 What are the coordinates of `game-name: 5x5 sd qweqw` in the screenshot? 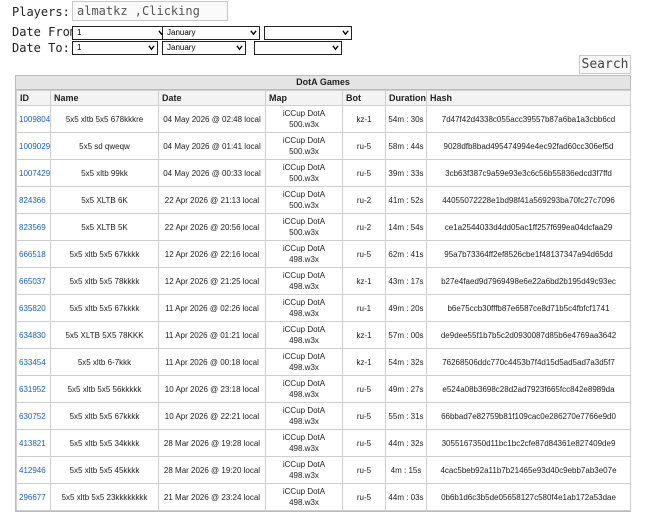 It's located at (104, 146).